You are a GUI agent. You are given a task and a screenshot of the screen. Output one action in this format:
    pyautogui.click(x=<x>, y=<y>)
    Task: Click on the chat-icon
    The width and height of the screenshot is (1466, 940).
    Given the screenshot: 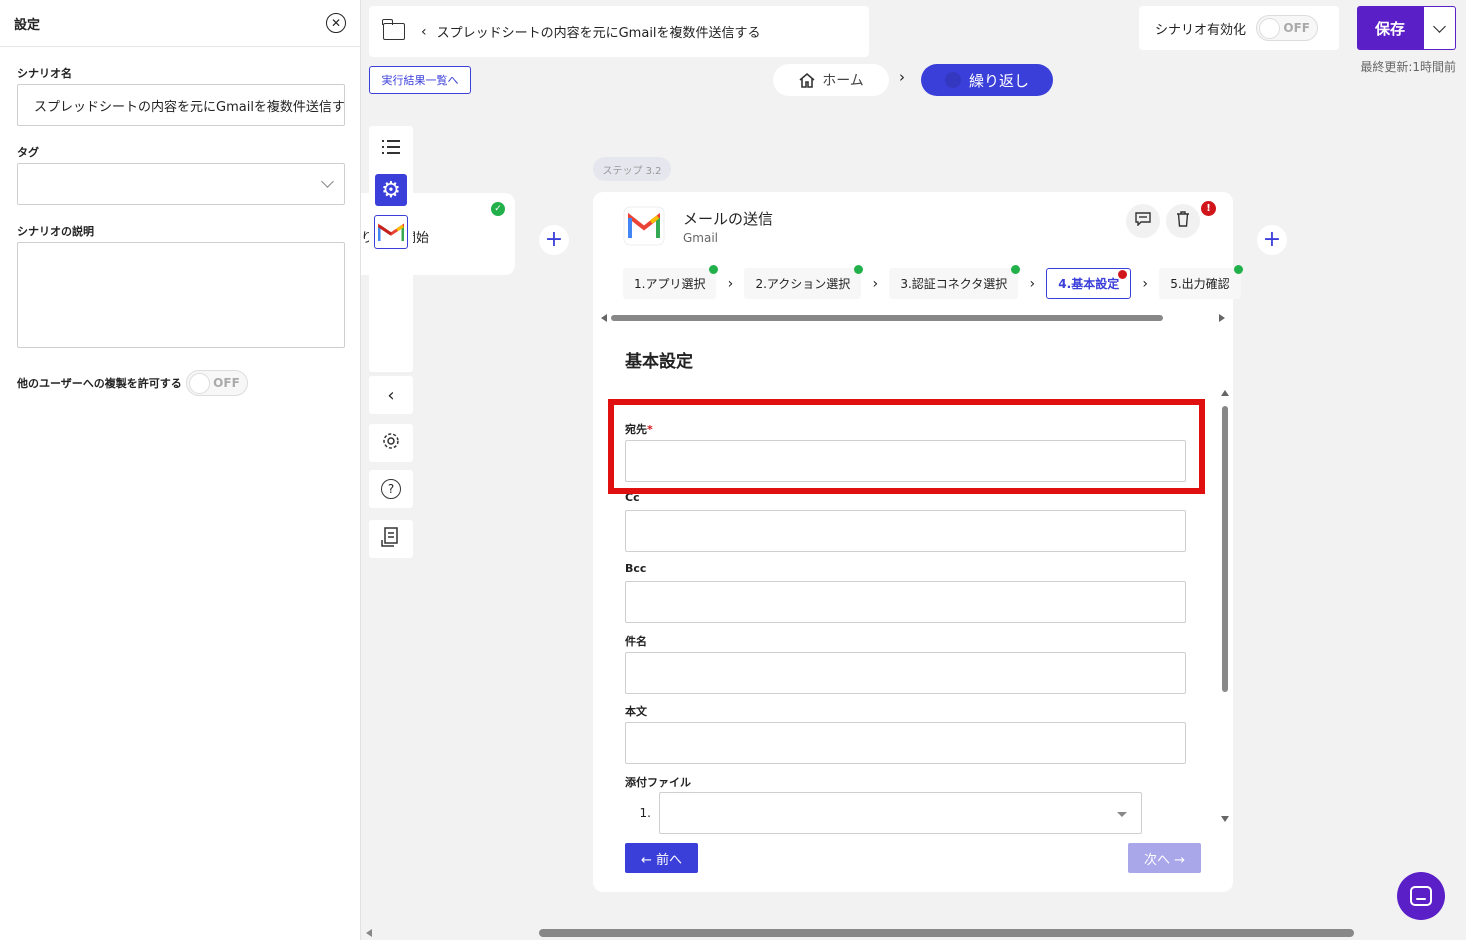 What is the action you would take?
    pyautogui.click(x=1421, y=896)
    